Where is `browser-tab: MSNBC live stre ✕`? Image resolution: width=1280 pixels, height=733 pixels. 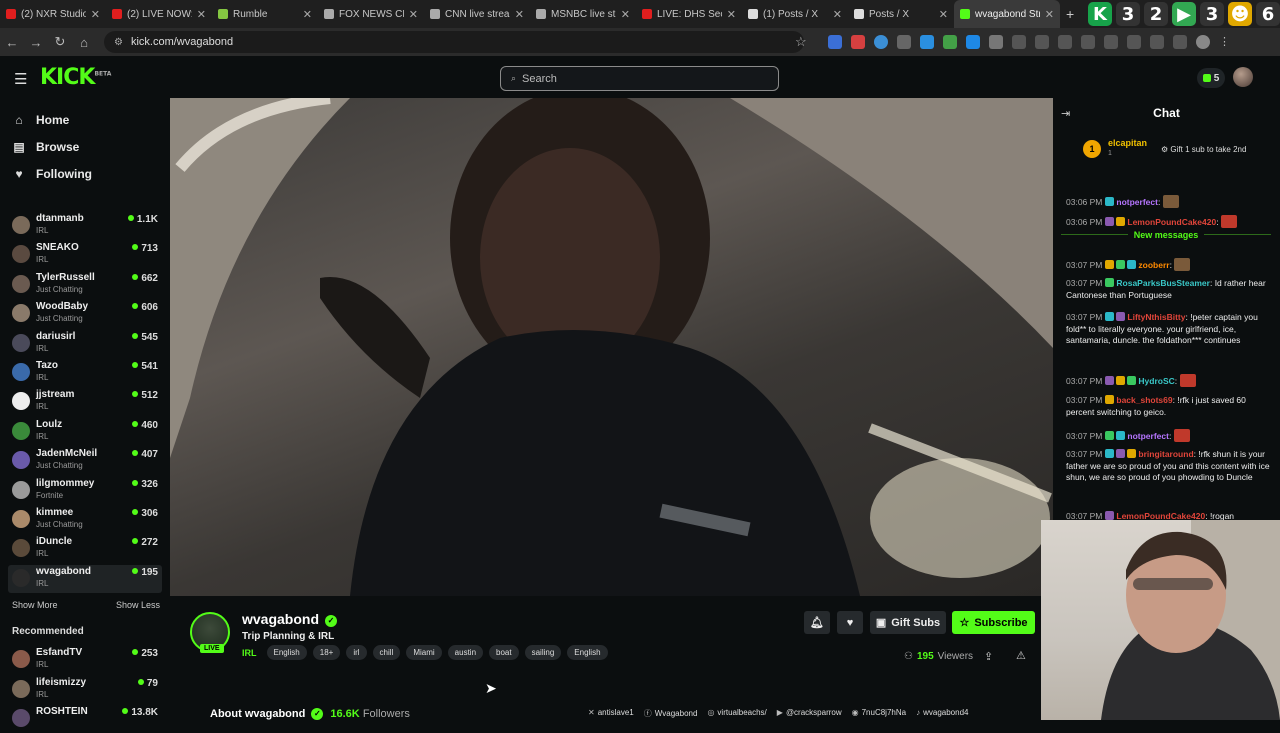
browser-tab: MSNBC live stre ✕ is located at coordinates (583, 14).